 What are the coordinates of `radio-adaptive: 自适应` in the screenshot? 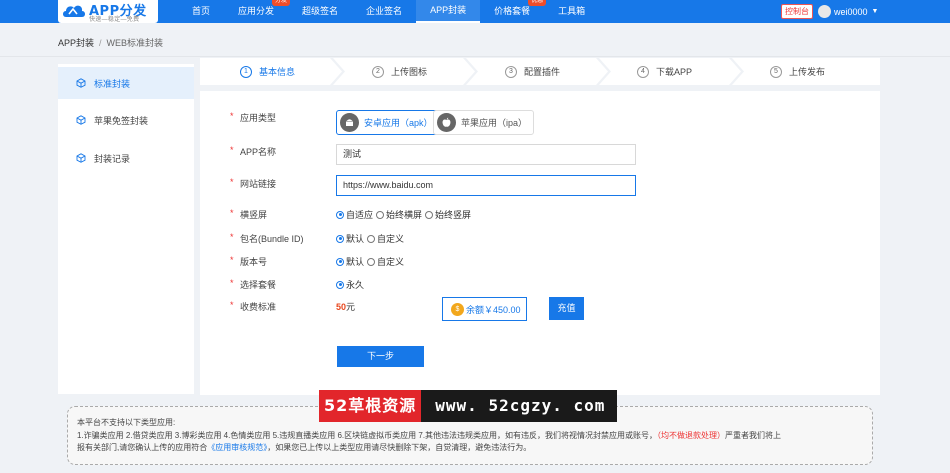 It's located at (354, 214).